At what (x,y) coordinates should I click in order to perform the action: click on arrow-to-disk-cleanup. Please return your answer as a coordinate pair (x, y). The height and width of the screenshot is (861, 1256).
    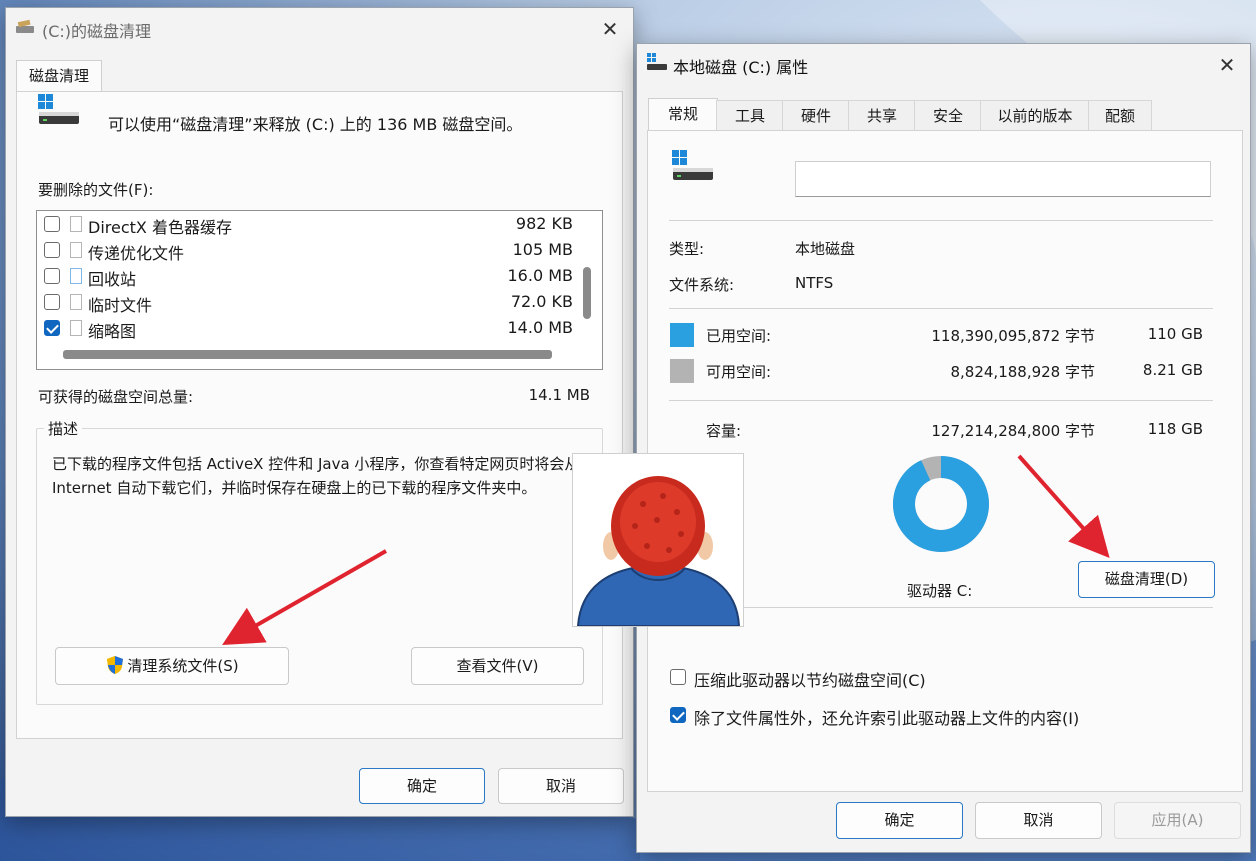
    Looking at the image, I should click on (1063, 506).